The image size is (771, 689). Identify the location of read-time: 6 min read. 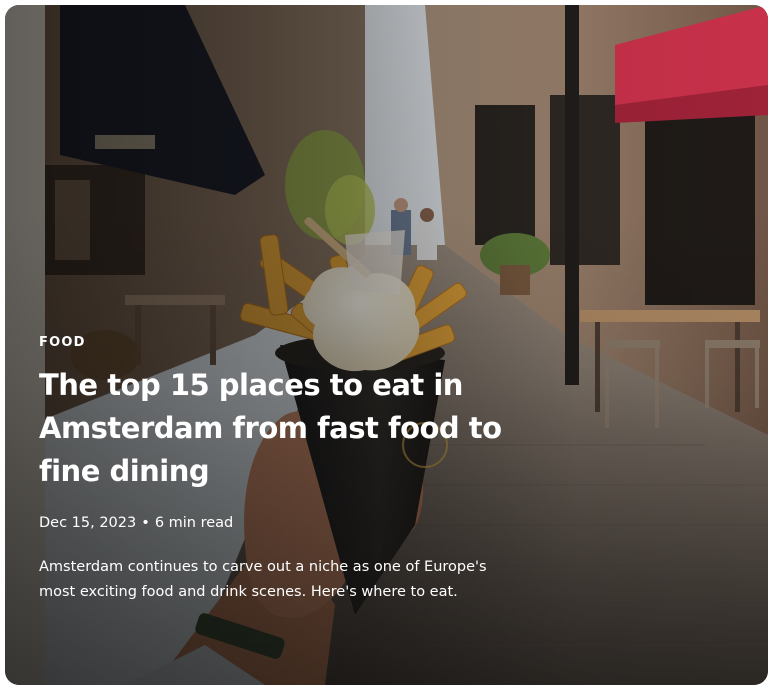
(194, 523).